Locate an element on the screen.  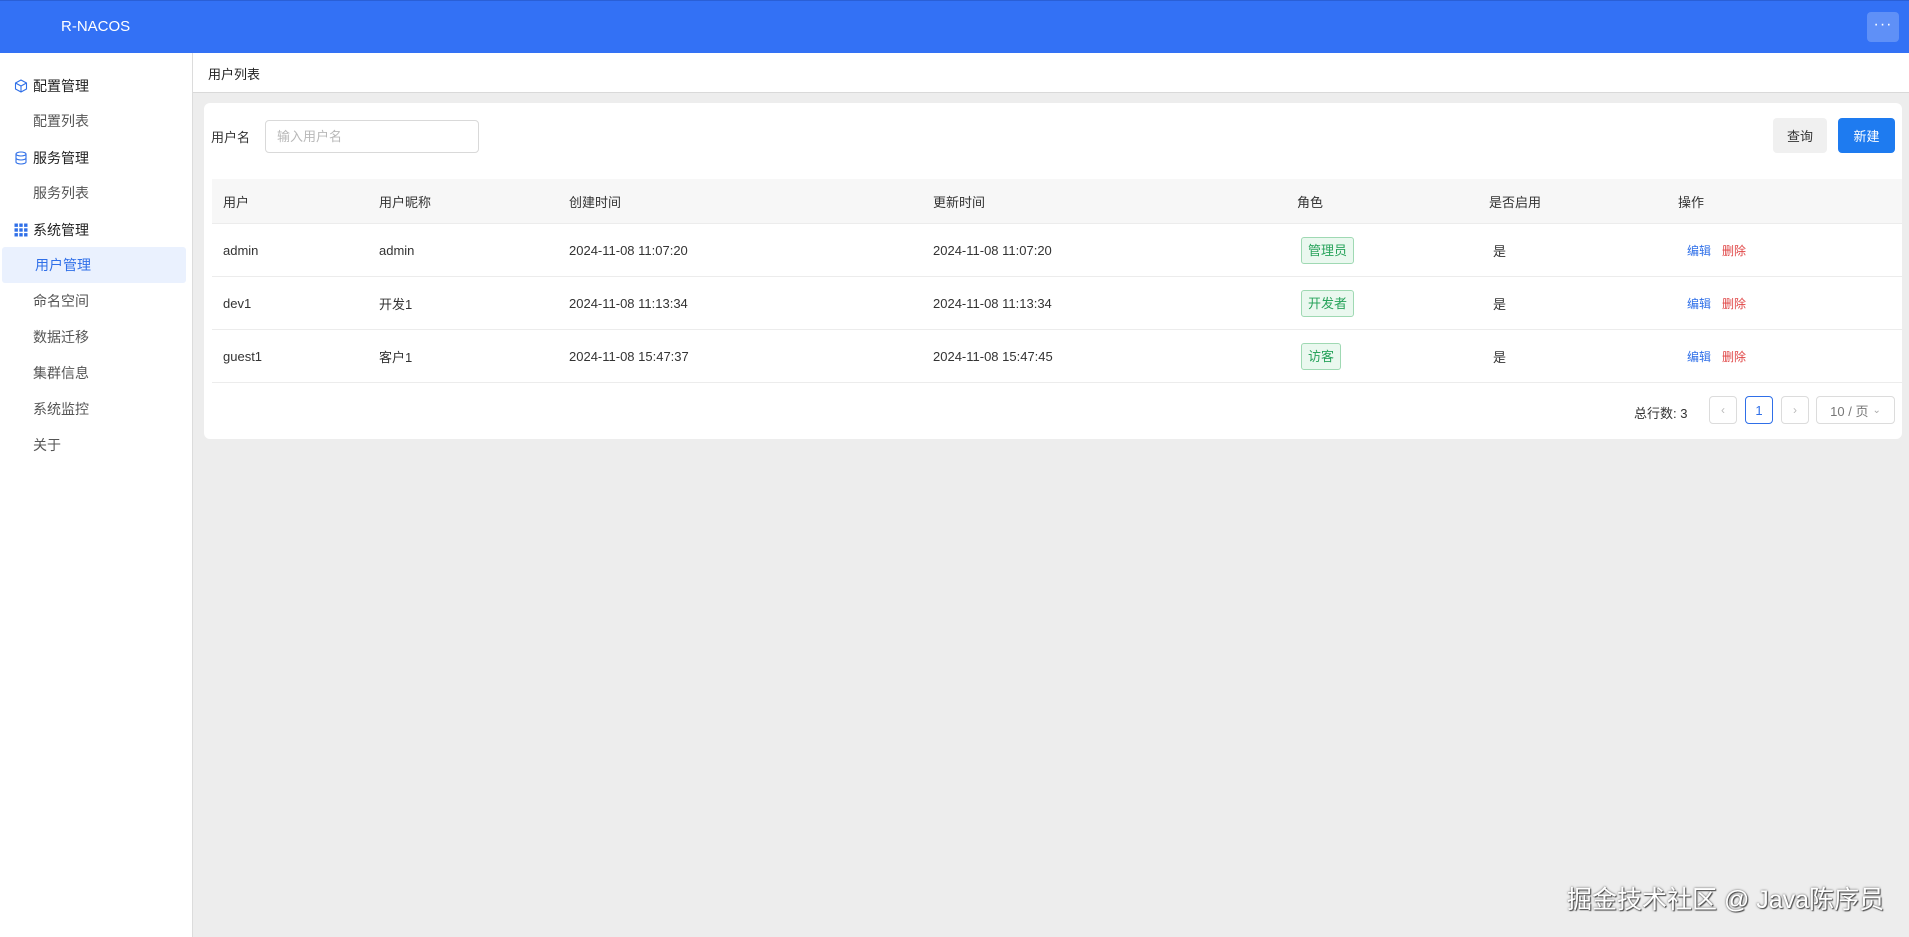
username-search-input is located at coordinates (372, 136).